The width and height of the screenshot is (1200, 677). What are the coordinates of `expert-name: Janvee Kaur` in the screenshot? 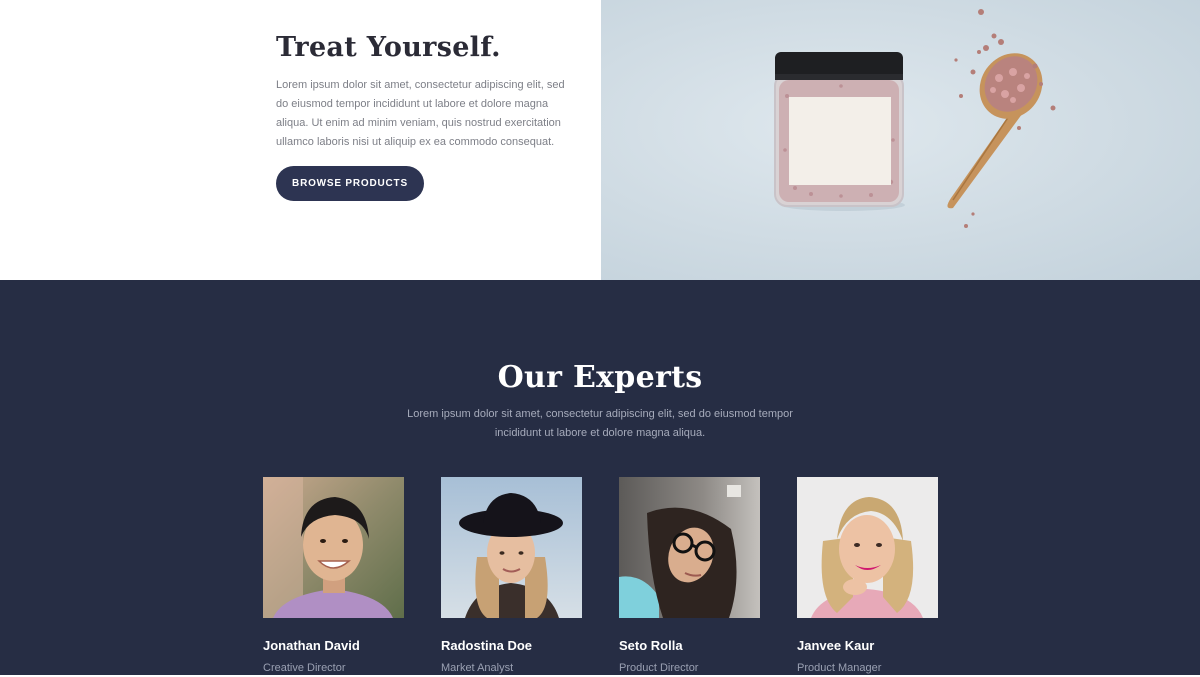 It's located at (836, 645).